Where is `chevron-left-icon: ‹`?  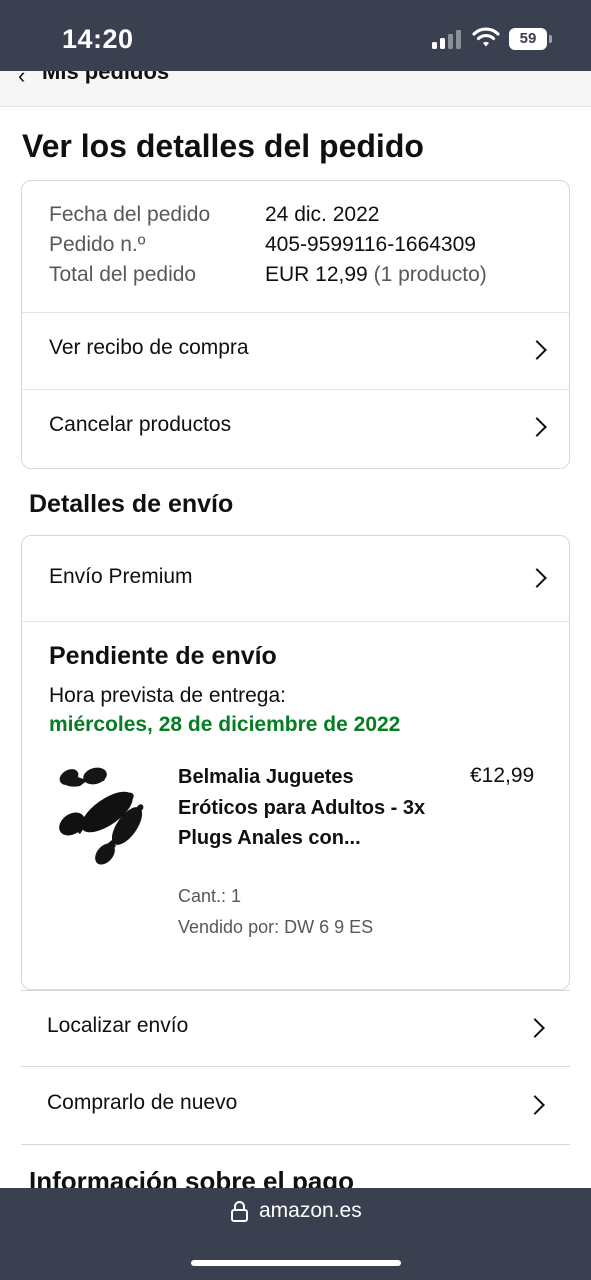
chevron-left-icon: ‹ is located at coordinates (22, 79).